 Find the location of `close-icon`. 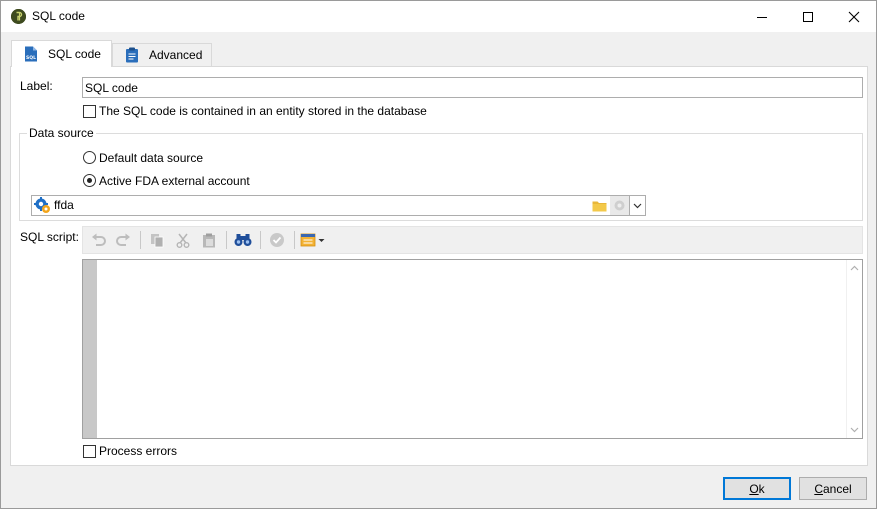

close-icon is located at coordinates (854, 16).